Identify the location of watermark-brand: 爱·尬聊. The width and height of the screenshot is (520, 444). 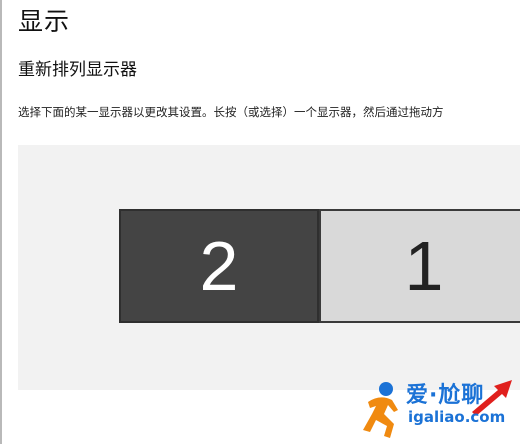
(445, 395).